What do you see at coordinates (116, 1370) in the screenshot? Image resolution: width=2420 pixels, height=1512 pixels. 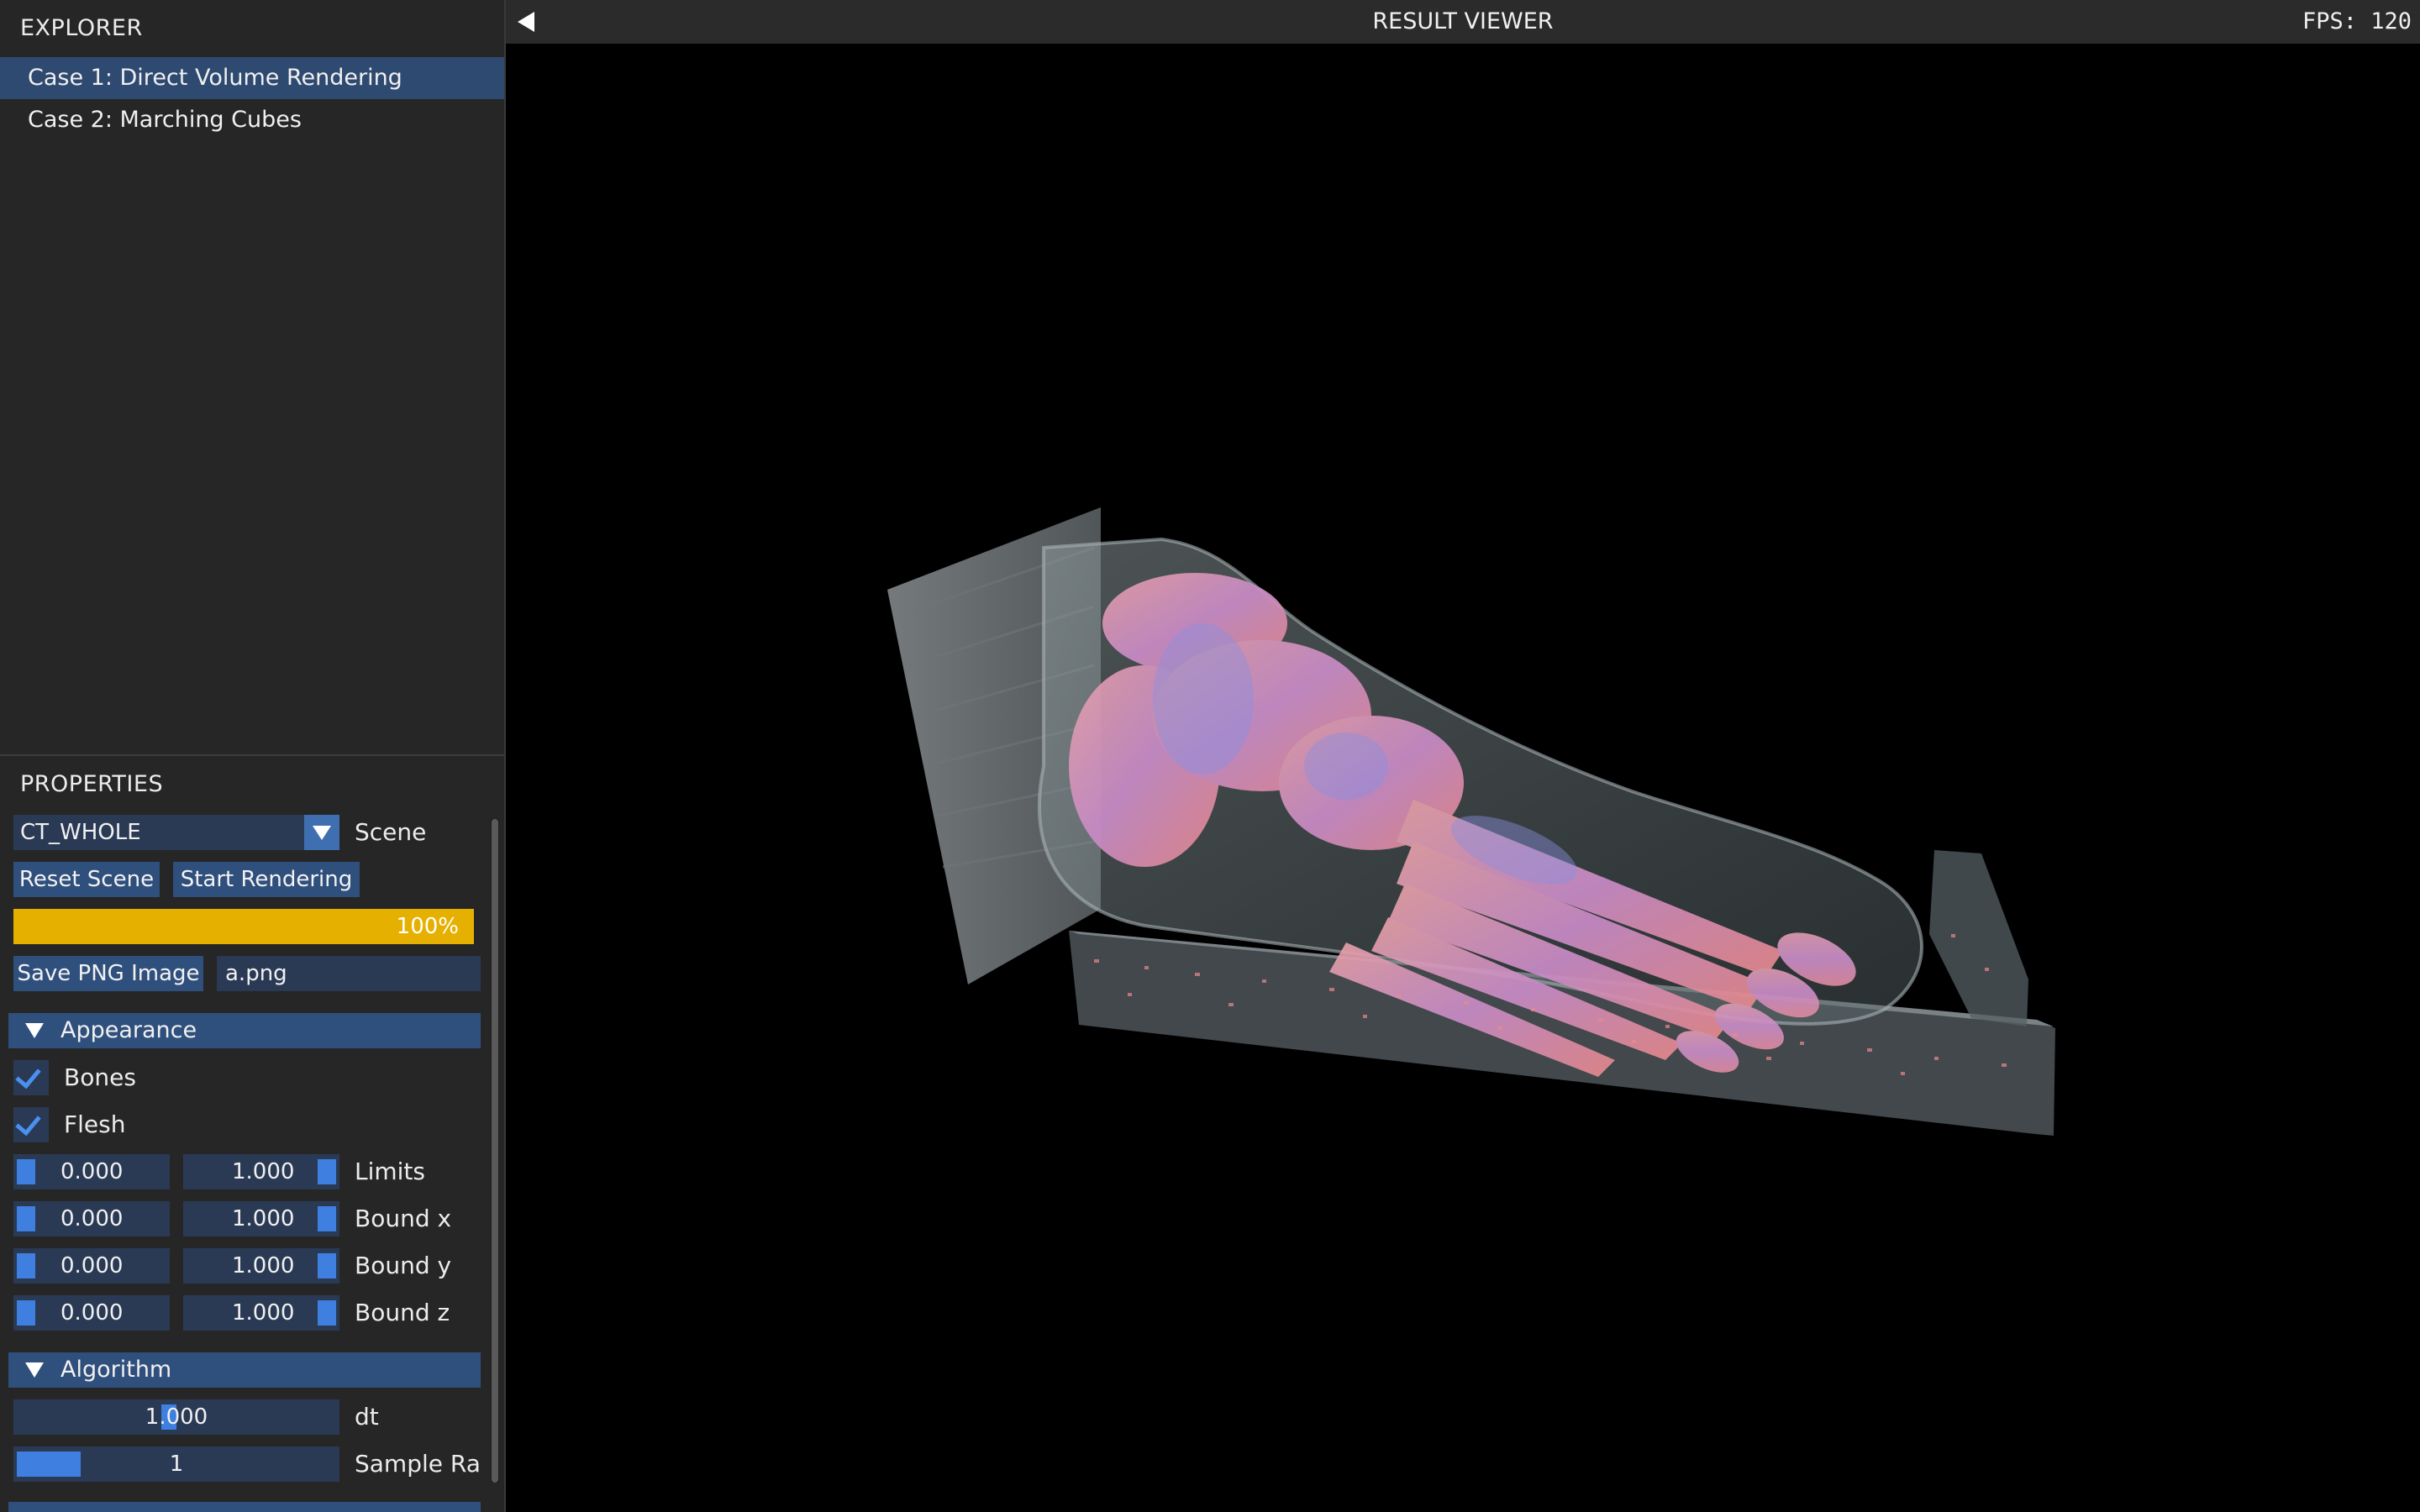 I see `algorithm-header-label: Algorithm` at bounding box center [116, 1370].